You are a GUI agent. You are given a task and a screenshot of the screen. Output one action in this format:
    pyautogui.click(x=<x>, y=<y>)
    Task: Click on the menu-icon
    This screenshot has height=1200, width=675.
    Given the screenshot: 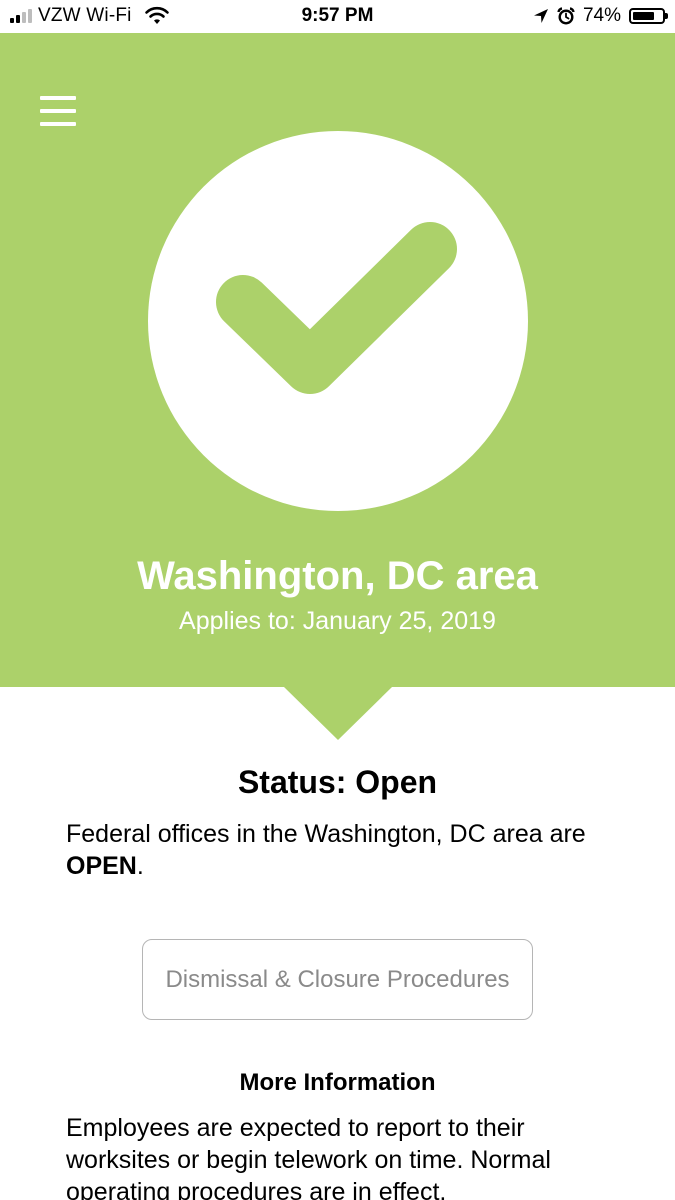 What is the action you would take?
    pyautogui.click(x=58, y=112)
    